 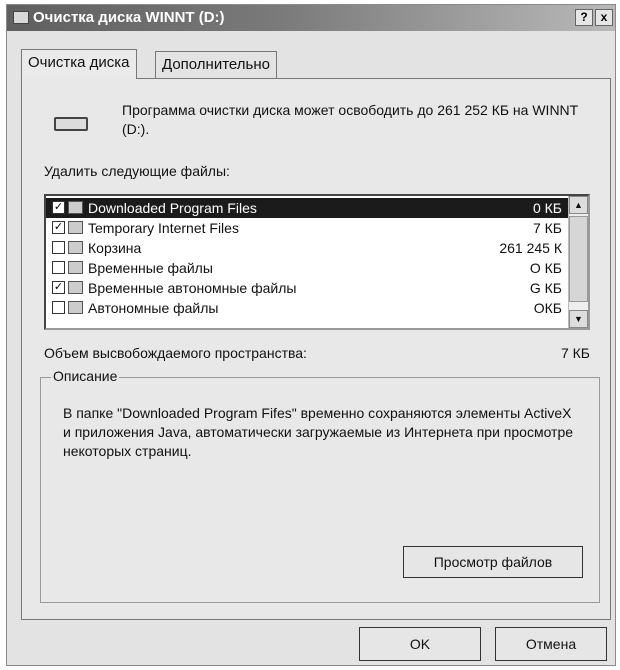 What do you see at coordinates (575, 353) in the screenshot?
I see `space-freed-value: 7 КБ` at bounding box center [575, 353].